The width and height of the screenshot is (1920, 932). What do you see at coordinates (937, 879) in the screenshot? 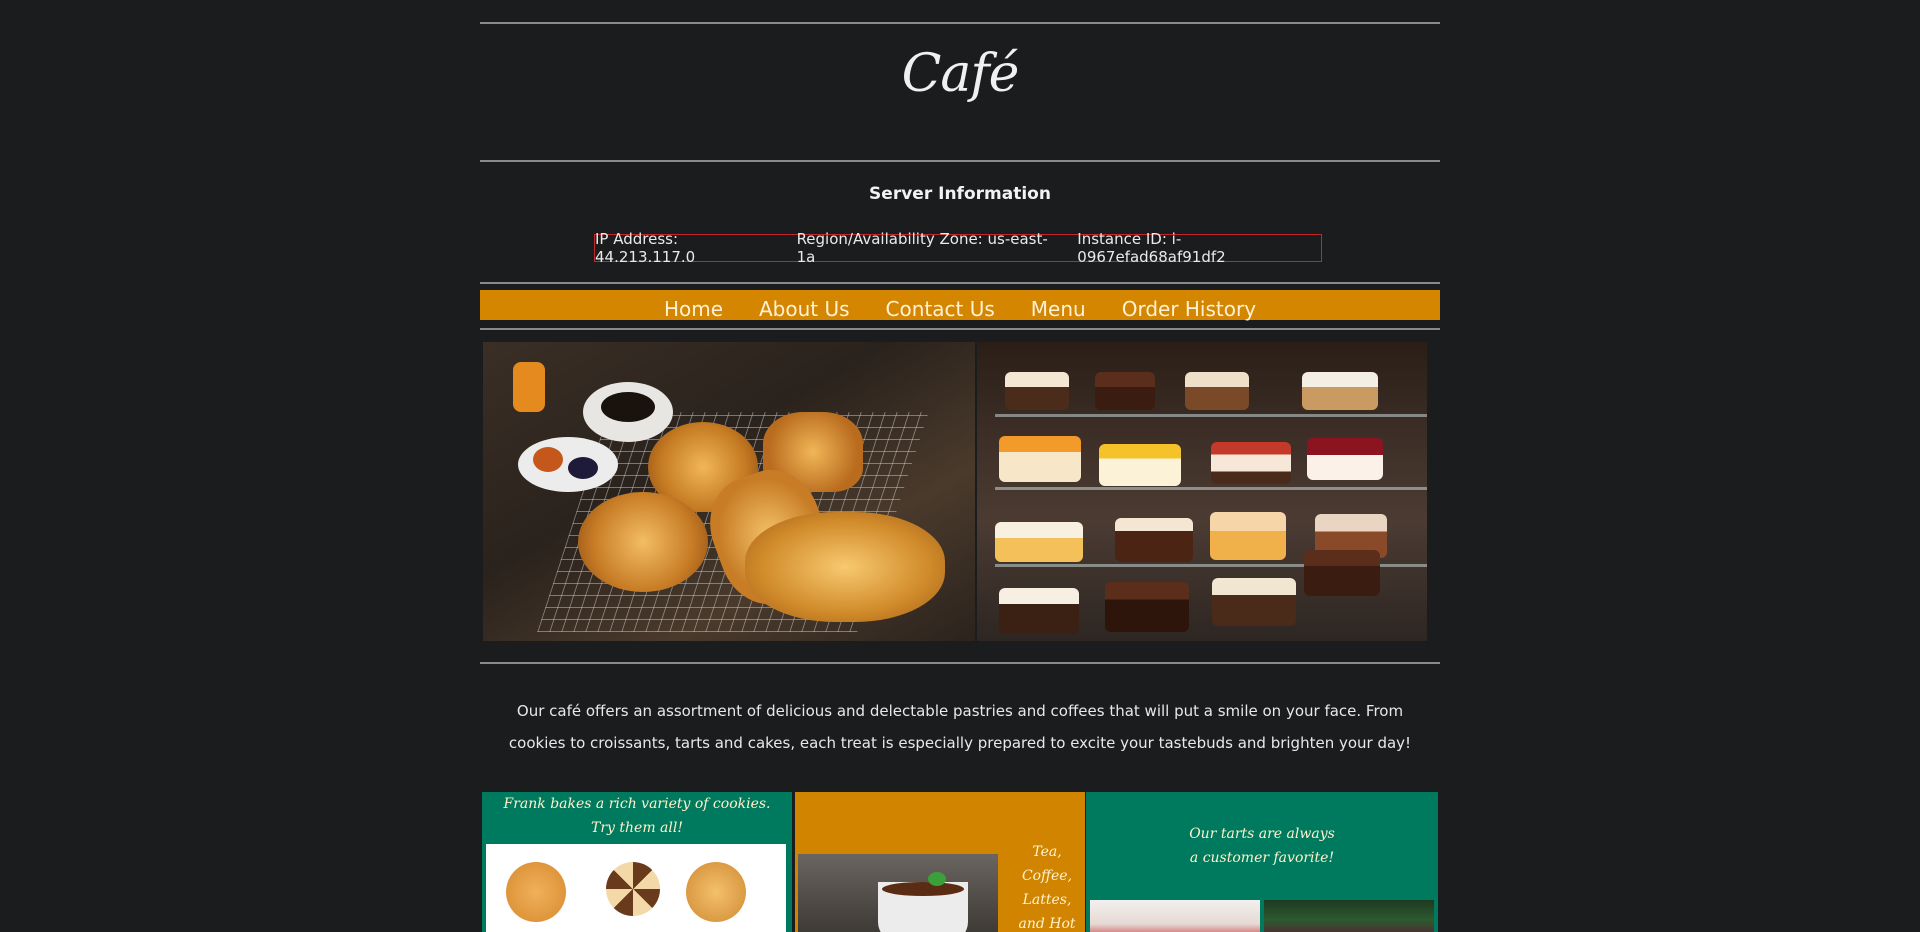
I see `mint-leaf` at bounding box center [937, 879].